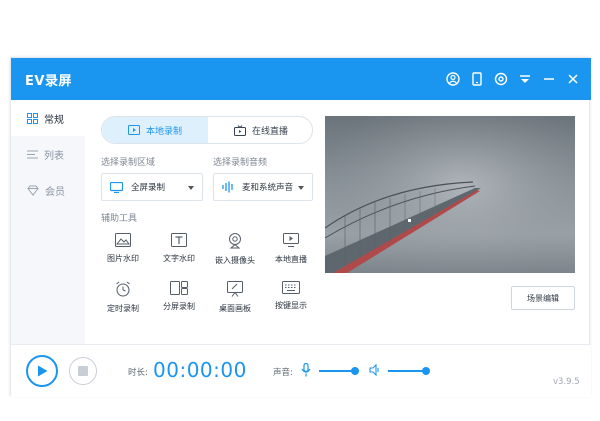 The image size is (600, 421). I want to click on whiteboard-icon, so click(235, 289).